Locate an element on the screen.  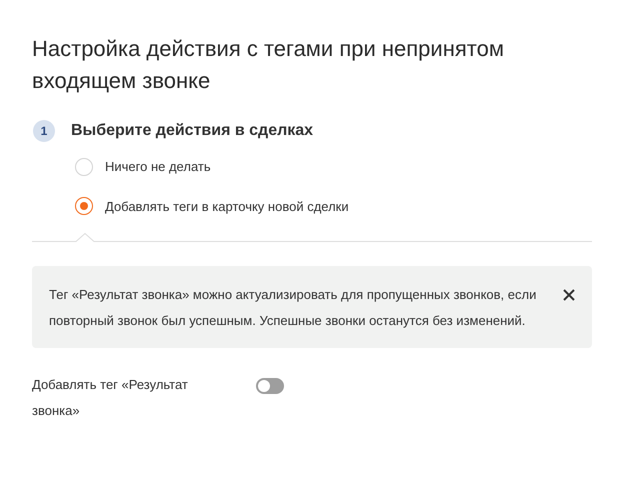
info-text: Тег «Результат звонка» можно актуализировать для пропущенных звонков, если повторный звонок был успешным. Успешные звонки останутся без изменений. is located at coordinates (293, 308).